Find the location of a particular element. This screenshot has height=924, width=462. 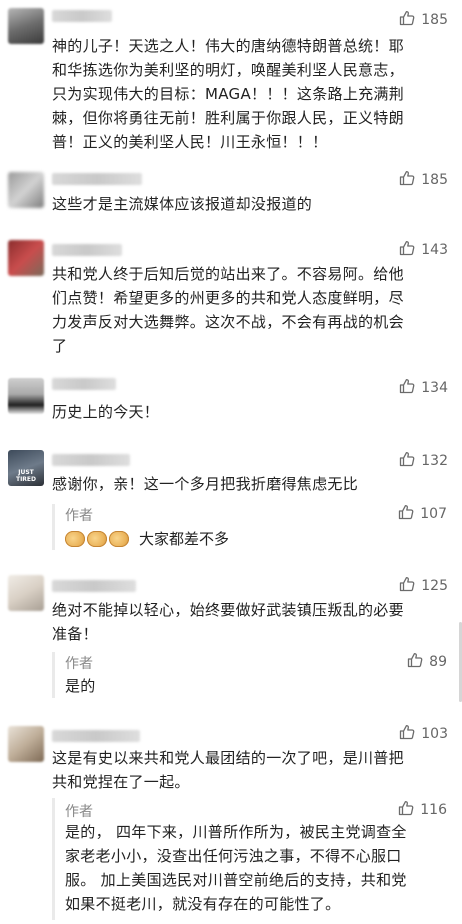

like-button: 89 is located at coordinates (427, 662).